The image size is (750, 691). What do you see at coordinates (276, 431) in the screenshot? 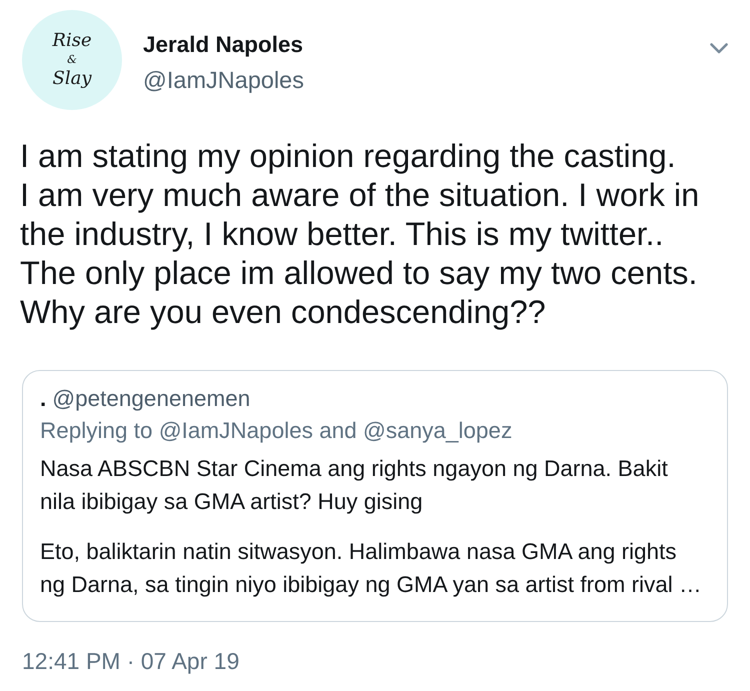
I see `replying-to-text: Replying to @IamJNapoles and @sanya_lopez` at bounding box center [276, 431].